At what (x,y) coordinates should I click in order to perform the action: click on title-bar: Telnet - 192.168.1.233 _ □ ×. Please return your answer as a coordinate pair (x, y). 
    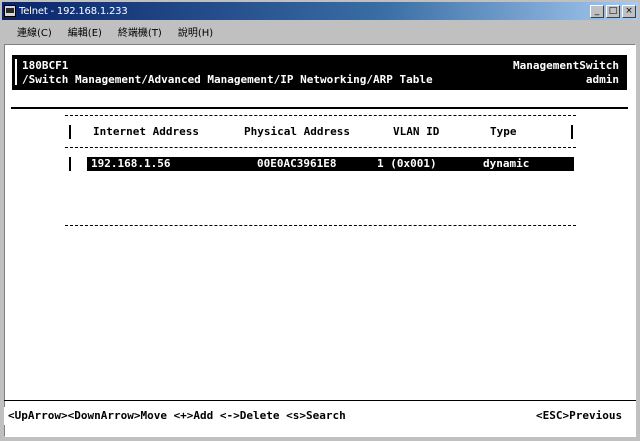
    Looking at the image, I should click on (320, 11).